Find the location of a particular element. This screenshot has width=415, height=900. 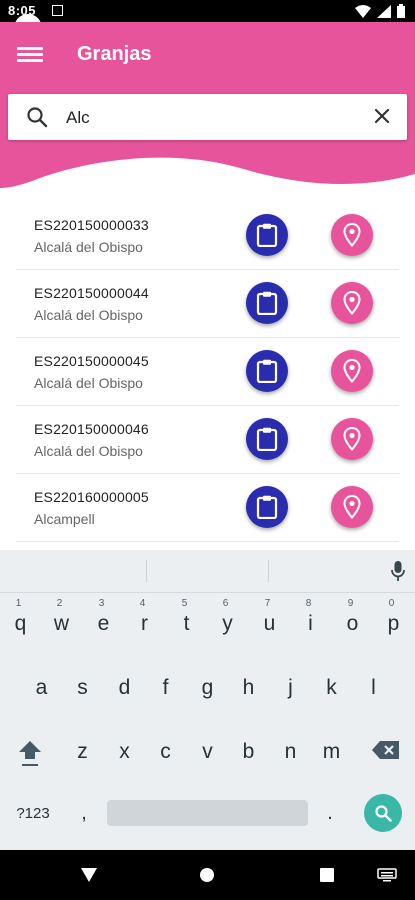

backspace-key is located at coordinates (386, 753).